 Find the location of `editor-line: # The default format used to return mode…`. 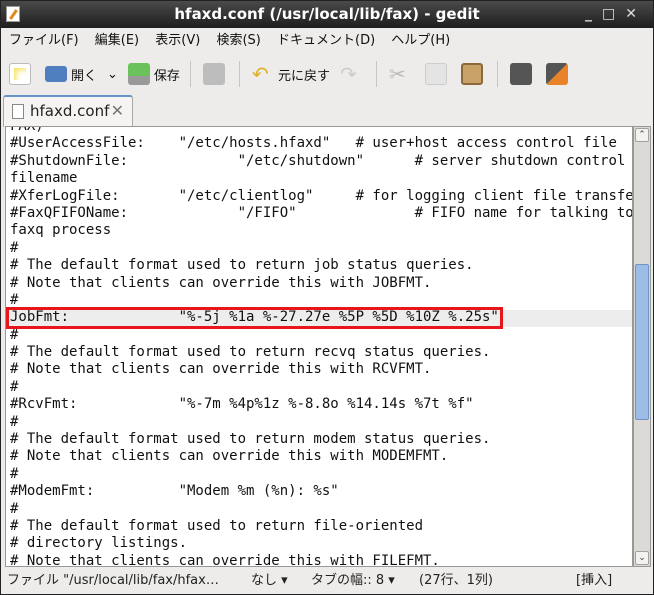

editor-line: # The default format used to return mode… is located at coordinates (250, 439).